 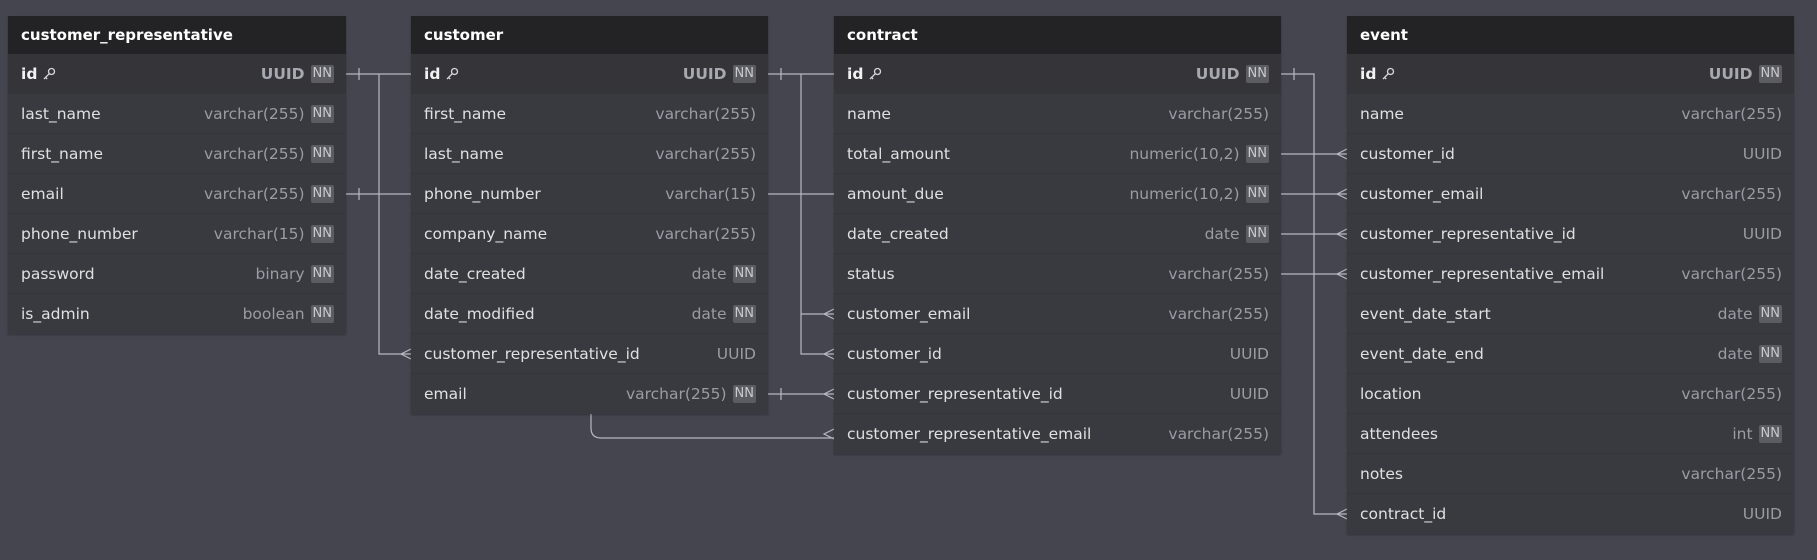 I want to click on table-title: contract, so click(x=1057, y=35).